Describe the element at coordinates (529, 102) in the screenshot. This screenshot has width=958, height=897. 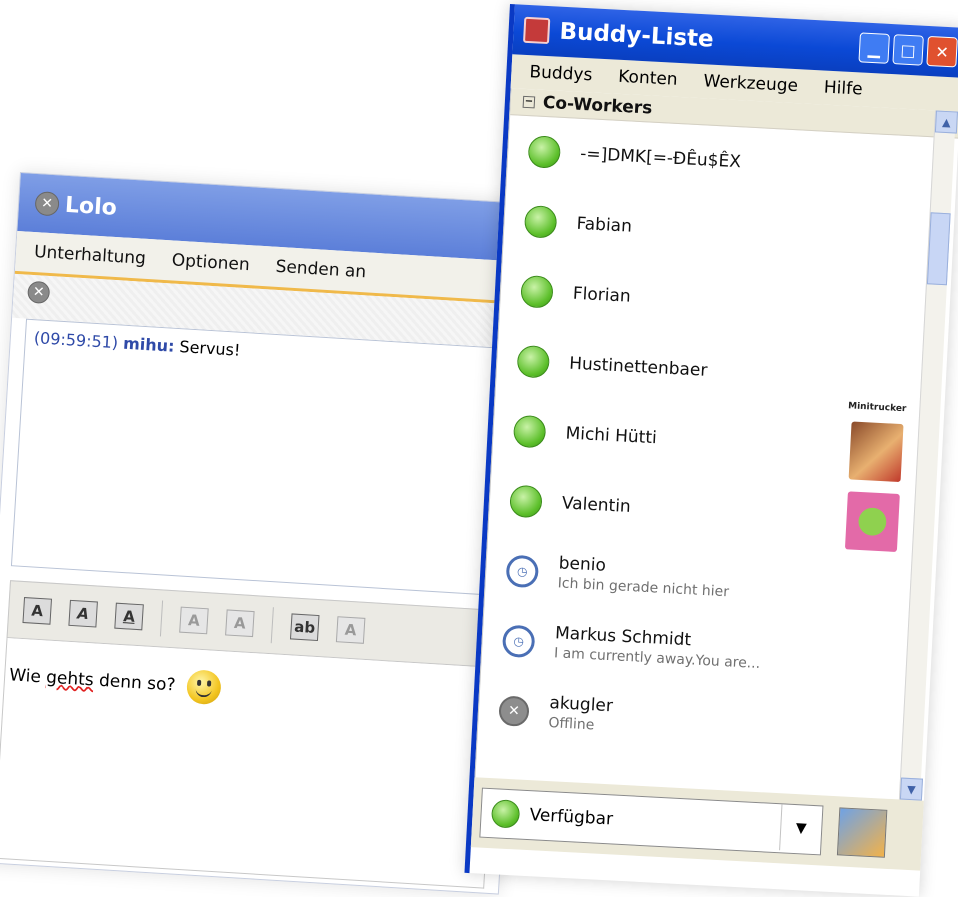
I see `collapse-icon: −` at that location.